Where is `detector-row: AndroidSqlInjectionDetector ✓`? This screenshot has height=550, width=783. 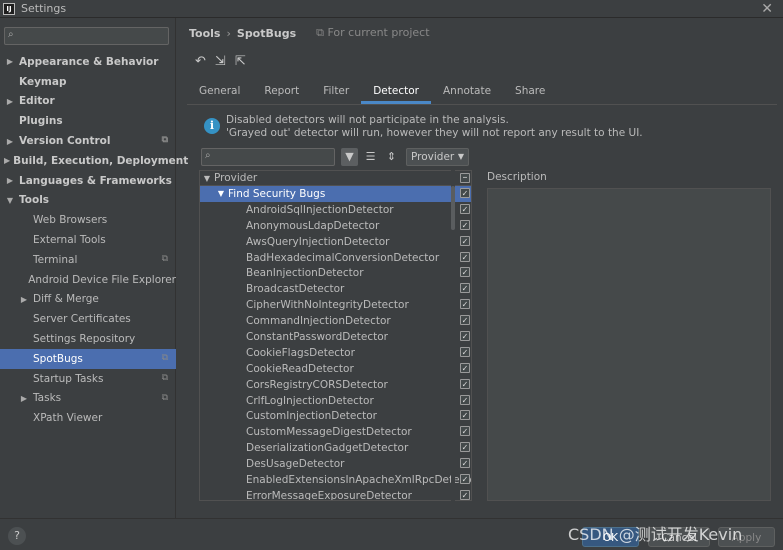
detector-row: AndroidSqlInjectionDetector ✓ is located at coordinates (335, 210).